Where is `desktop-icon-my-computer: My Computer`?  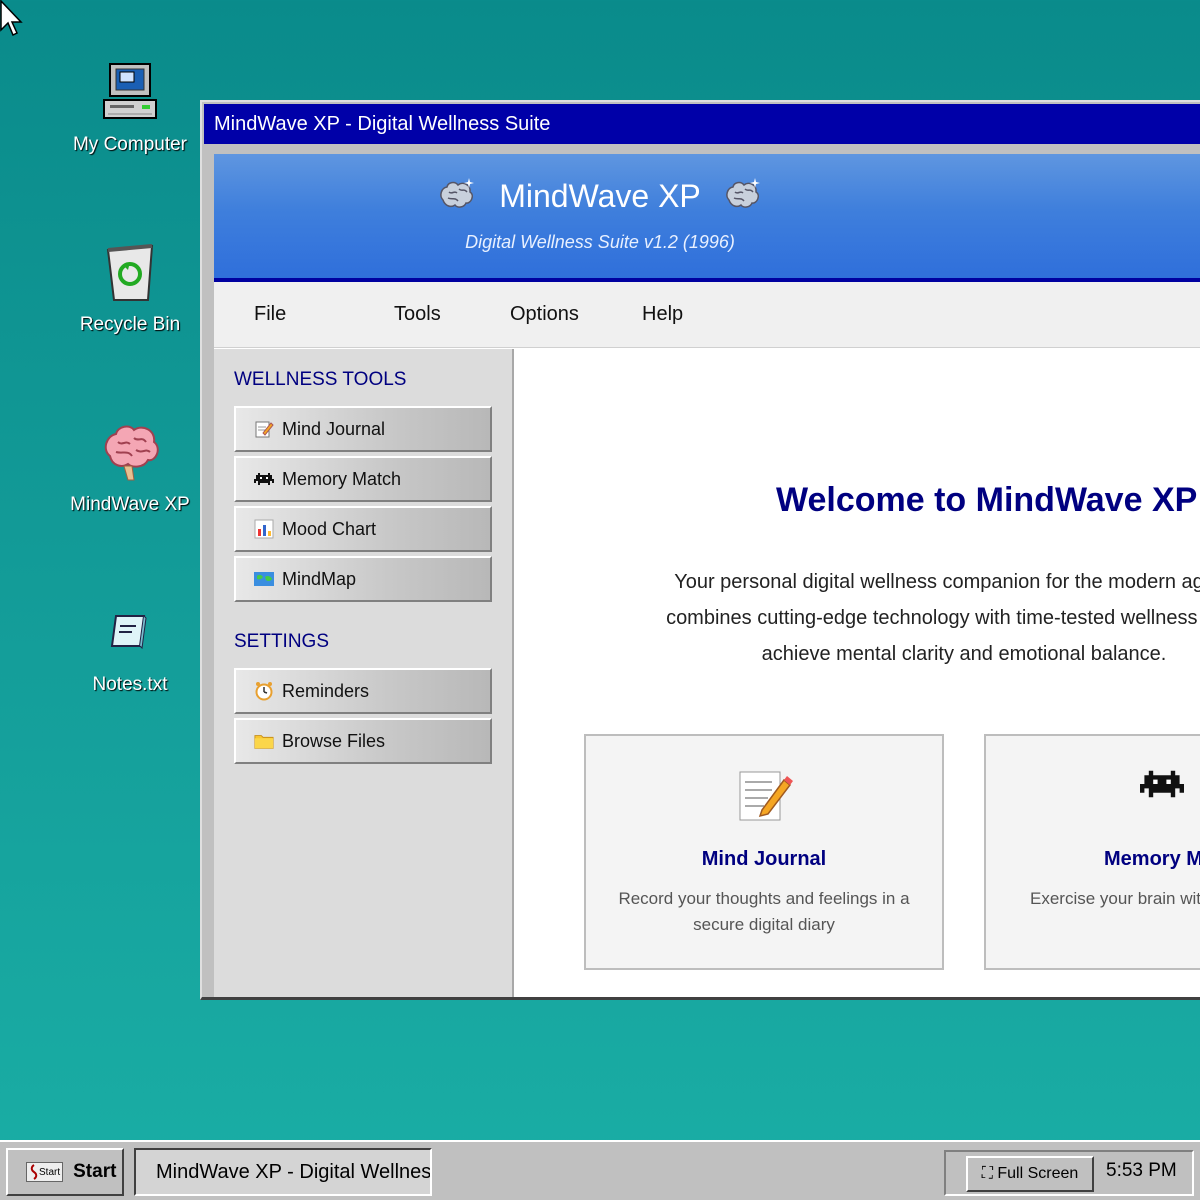
desktop-icon-my-computer: My Computer is located at coordinates (130, 108).